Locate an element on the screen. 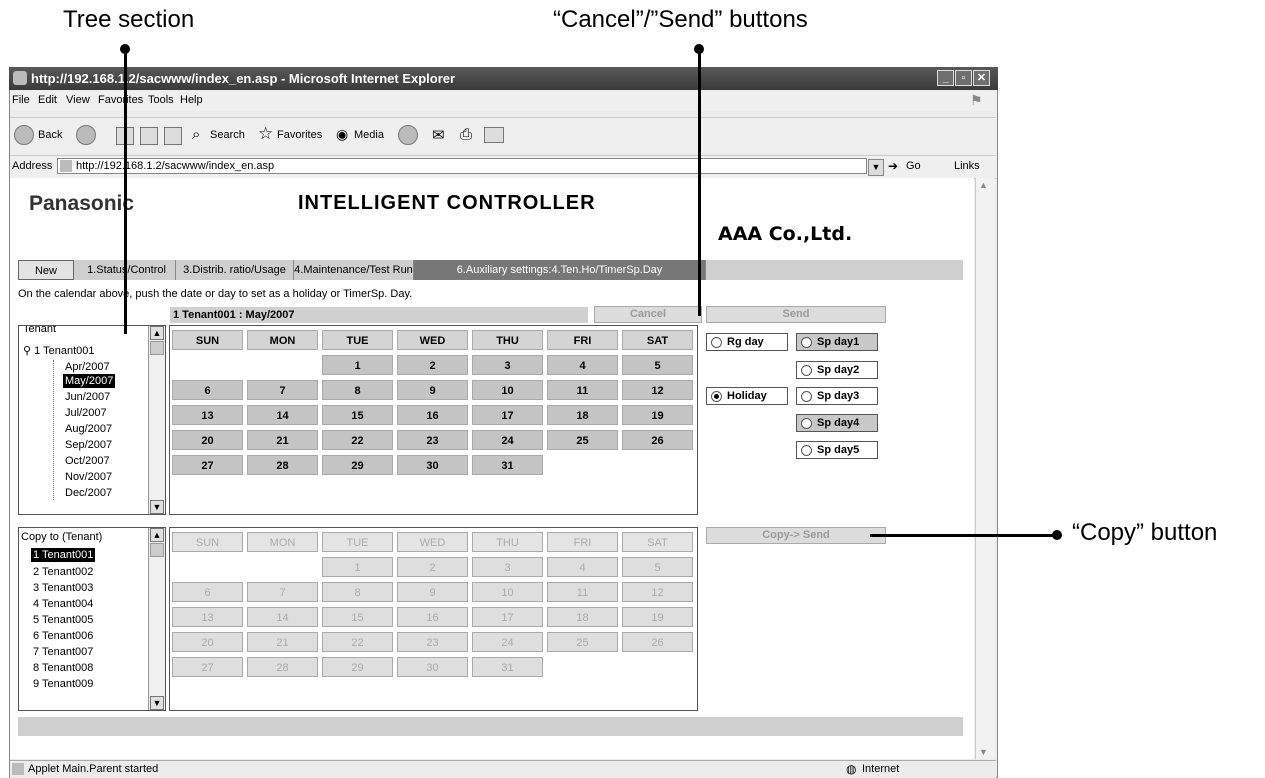 This screenshot has height=778, width=1265. date-cell: 24 is located at coordinates (507, 440).